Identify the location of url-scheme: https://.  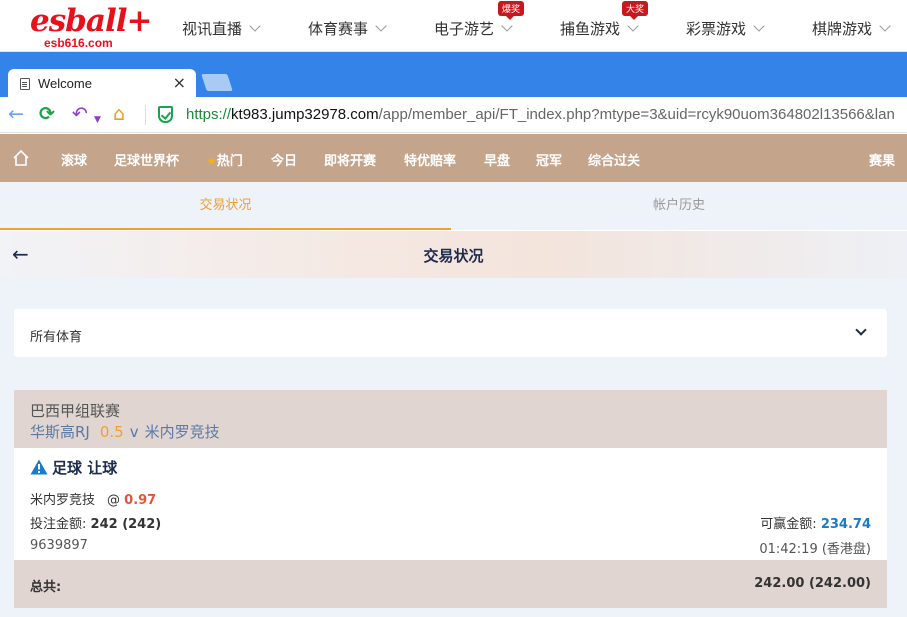
(209, 114).